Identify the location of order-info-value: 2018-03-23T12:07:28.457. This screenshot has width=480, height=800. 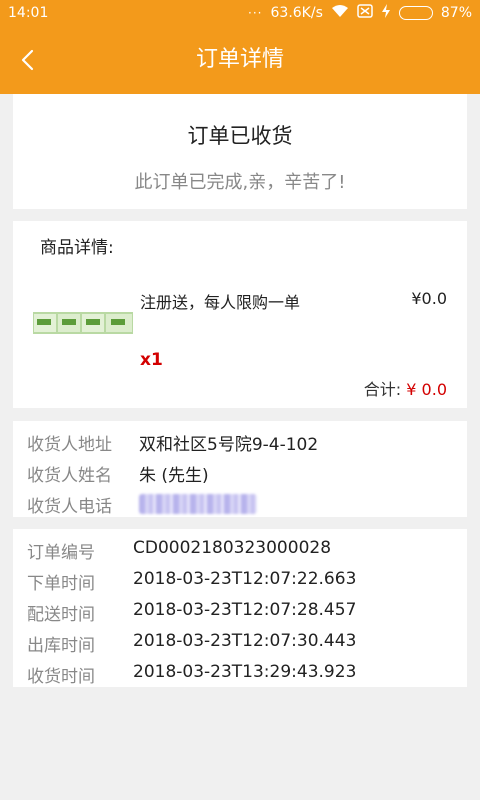
(245, 610).